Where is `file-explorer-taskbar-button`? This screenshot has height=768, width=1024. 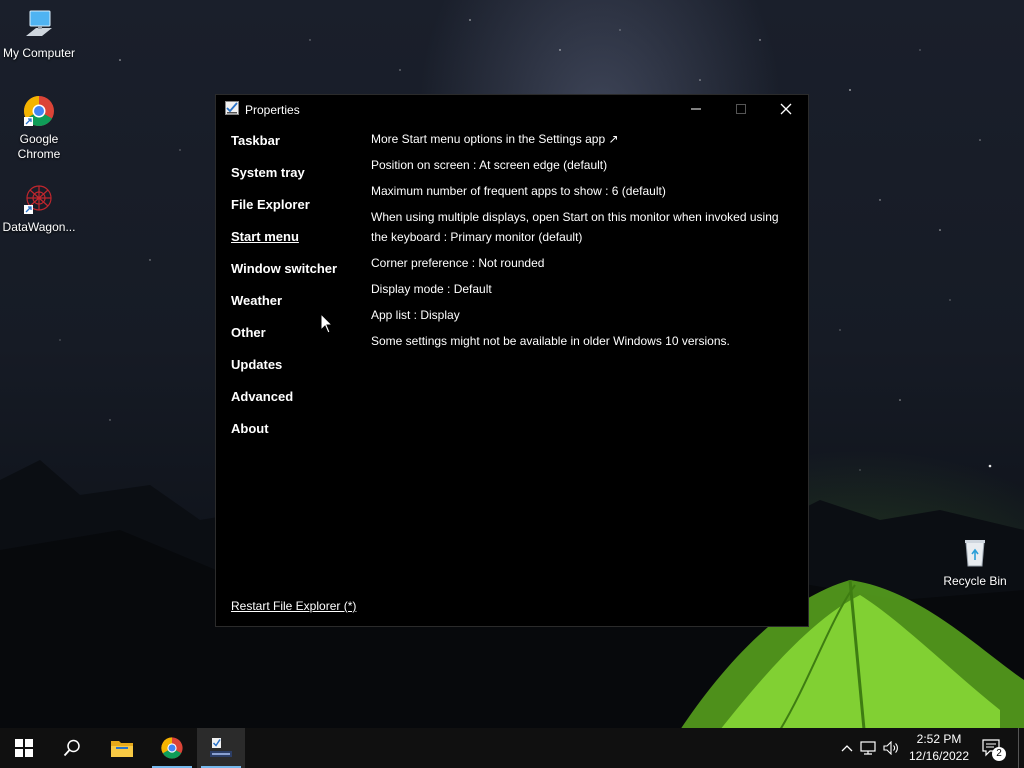 file-explorer-taskbar-button is located at coordinates (122, 748).